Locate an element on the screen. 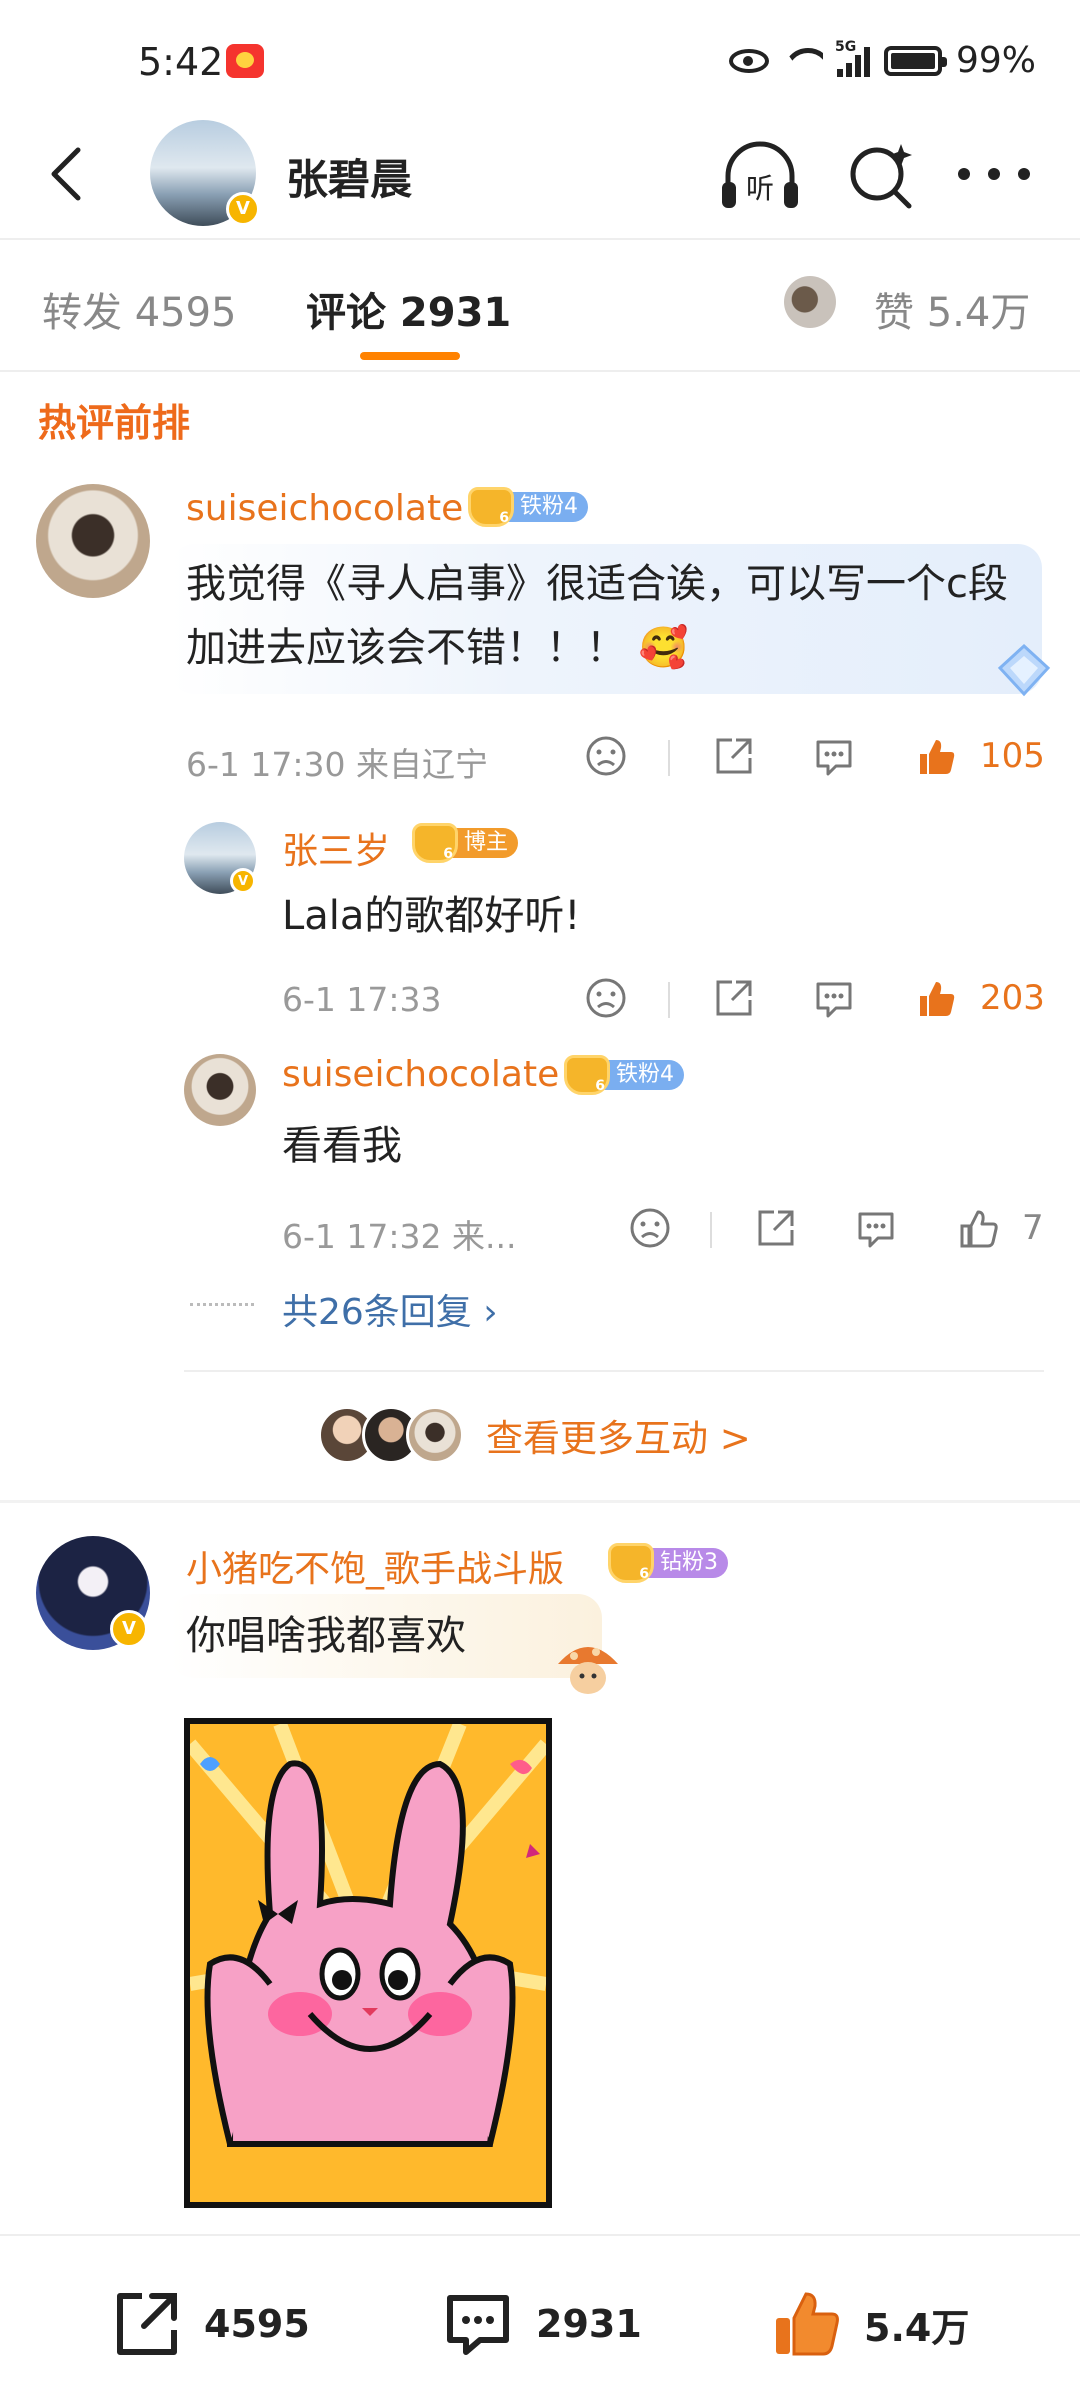 The height and width of the screenshot is (2400, 1080). comment-avatar is located at coordinates (93, 541).